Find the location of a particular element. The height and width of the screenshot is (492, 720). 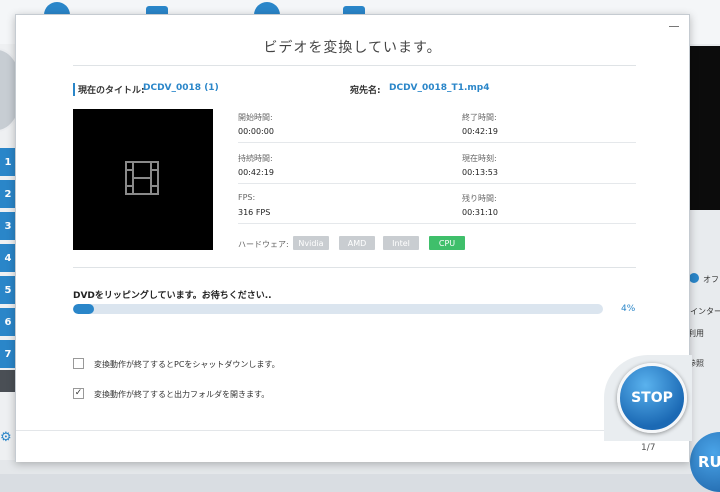

open-folder-option-label: 変換動作が終了すると出力フォルダを開きます。 is located at coordinates (181, 394).